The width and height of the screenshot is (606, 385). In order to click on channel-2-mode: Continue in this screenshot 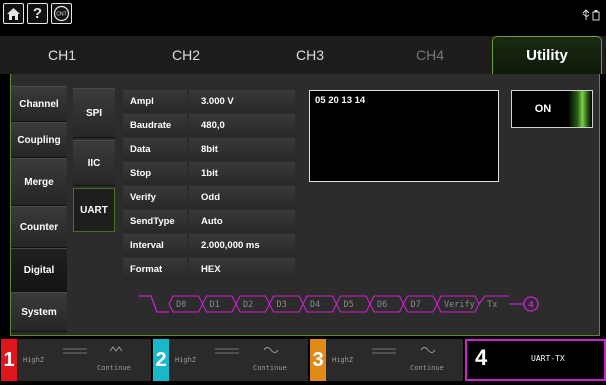, I will do `click(270, 368)`.